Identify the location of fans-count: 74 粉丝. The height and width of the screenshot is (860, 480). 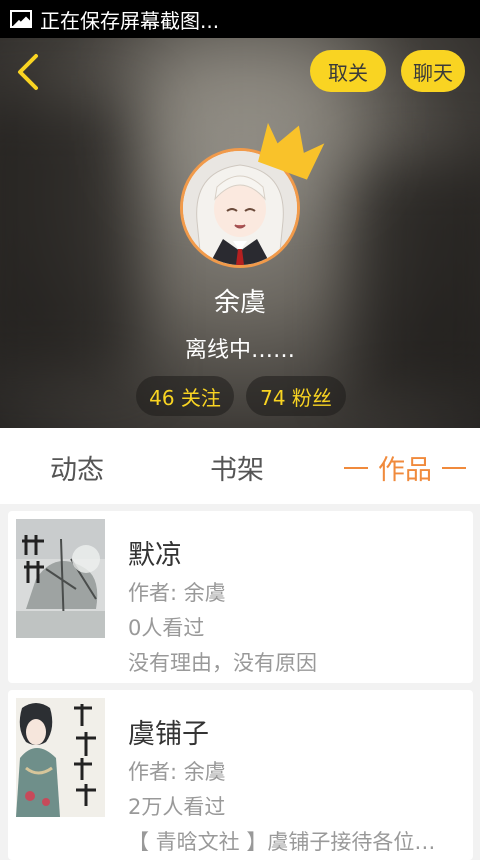
(296, 396).